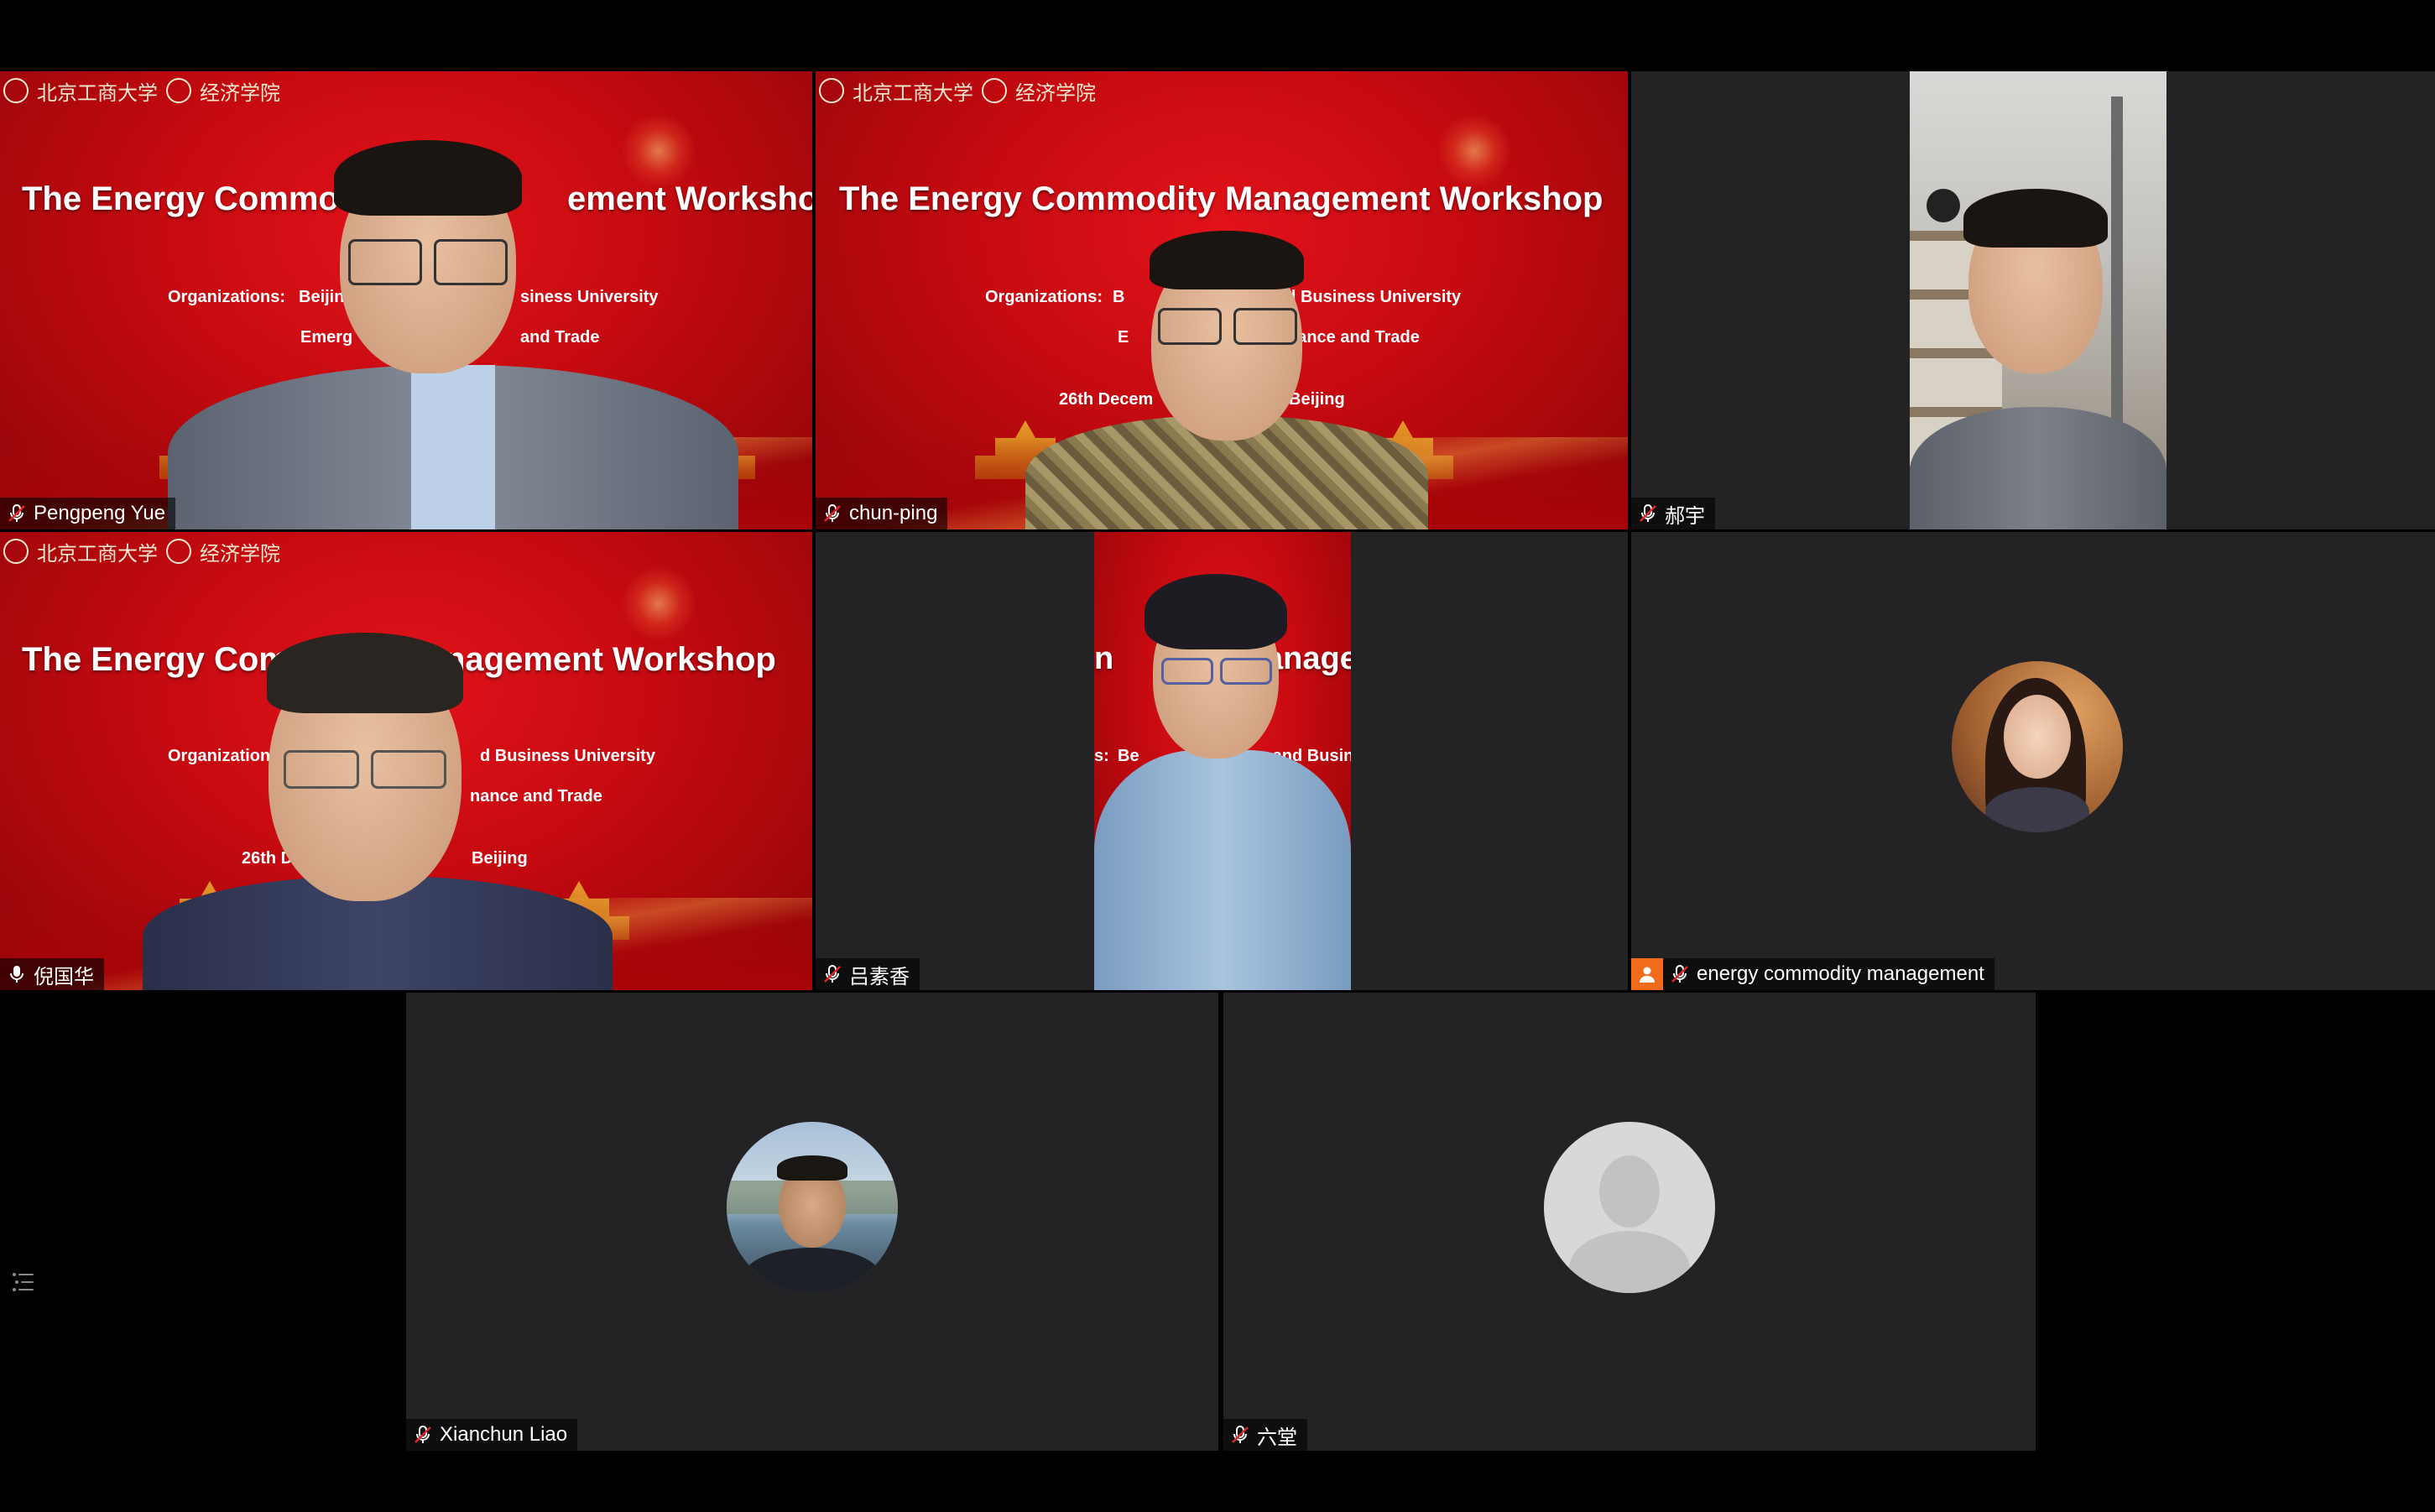 The width and height of the screenshot is (2435, 1512). Describe the element at coordinates (1128, 756) in the screenshot. I see `banner-org-text: Be` at that location.